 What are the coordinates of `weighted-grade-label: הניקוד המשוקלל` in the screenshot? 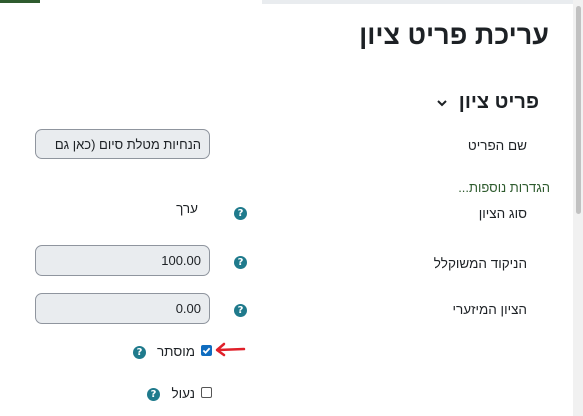 It's located at (480, 263).